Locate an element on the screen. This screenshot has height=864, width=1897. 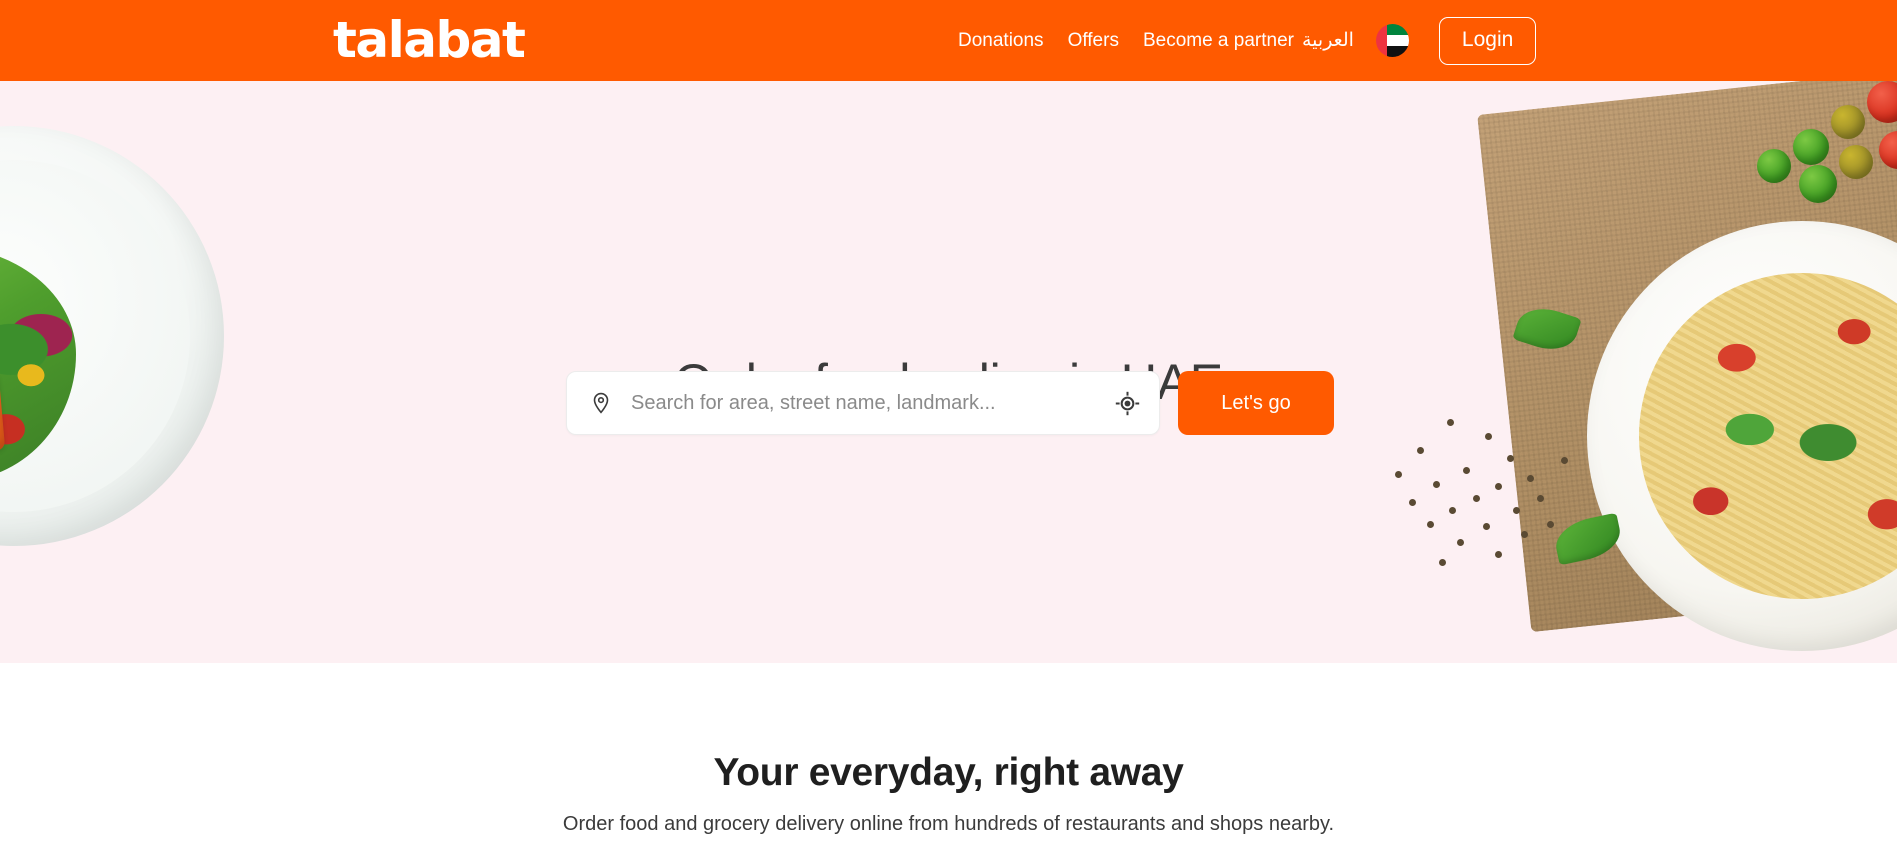
location-search-row: Let's go is located at coordinates (950, 403).